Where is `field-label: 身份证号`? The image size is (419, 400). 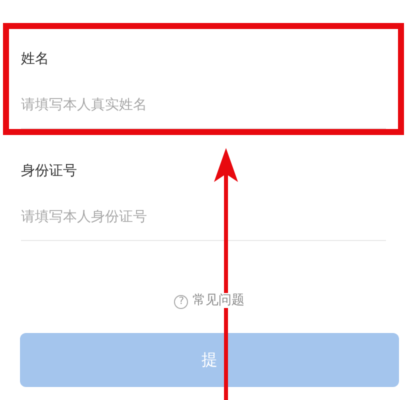 field-label: 身份证号 is located at coordinates (49, 171).